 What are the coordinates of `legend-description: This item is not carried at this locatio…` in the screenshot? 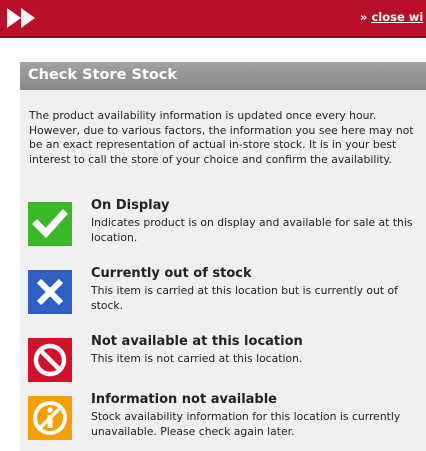 It's located at (197, 358).